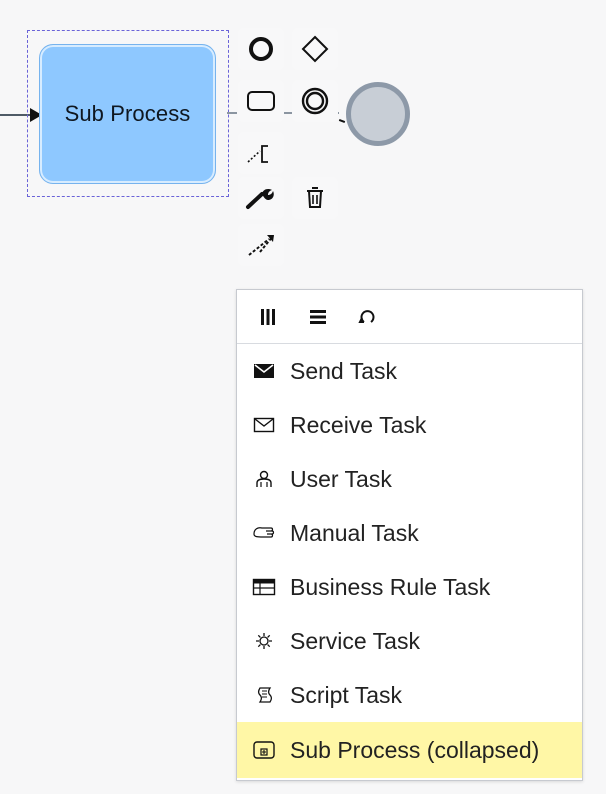 This screenshot has height=794, width=606. What do you see at coordinates (368, 317) in the screenshot?
I see `loop-icon` at bounding box center [368, 317].